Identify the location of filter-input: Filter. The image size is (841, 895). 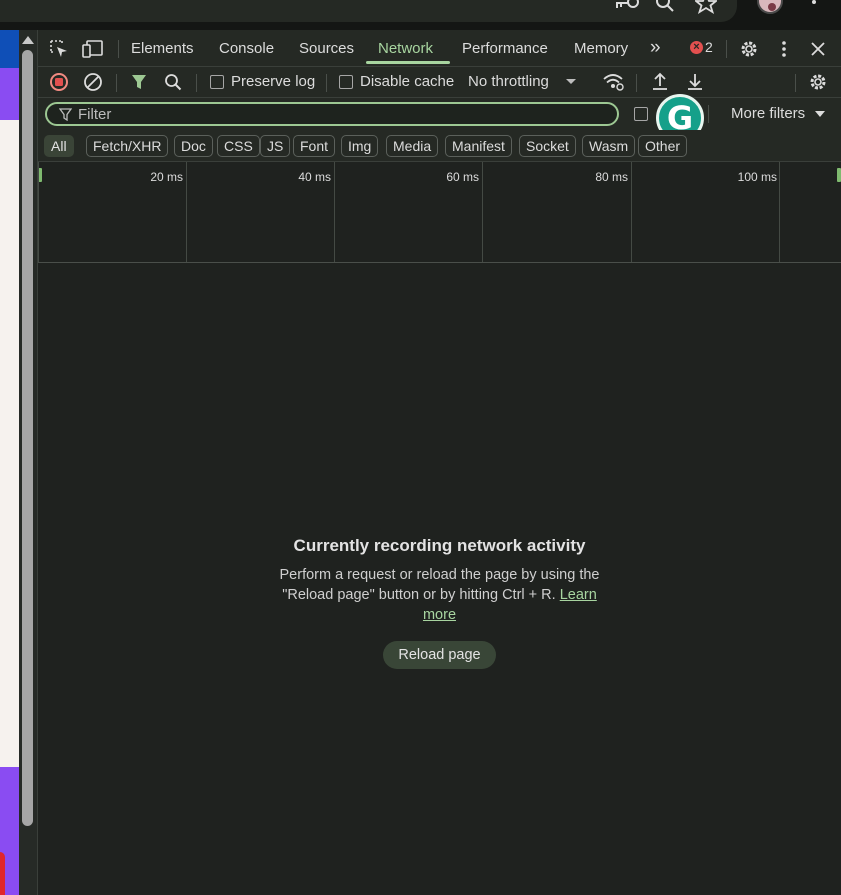
(332, 114).